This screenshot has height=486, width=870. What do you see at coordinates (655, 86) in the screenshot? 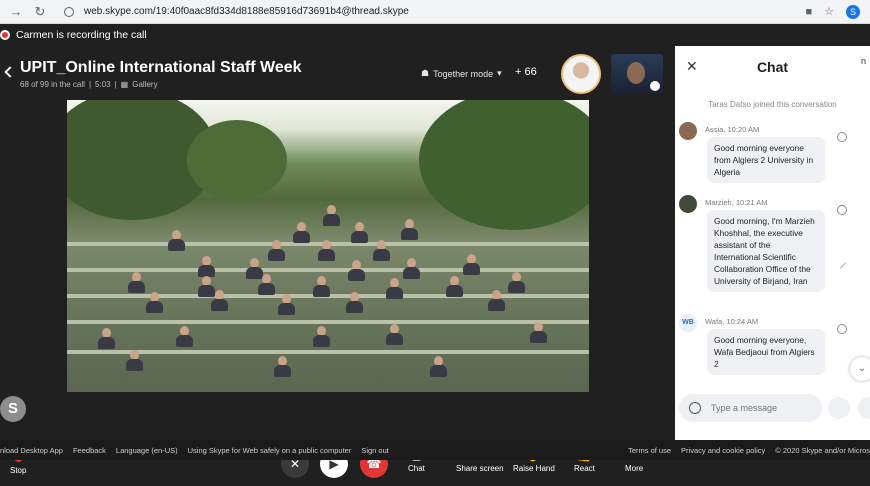
I see `muted-mic-icon` at bounding box center [655, 86].